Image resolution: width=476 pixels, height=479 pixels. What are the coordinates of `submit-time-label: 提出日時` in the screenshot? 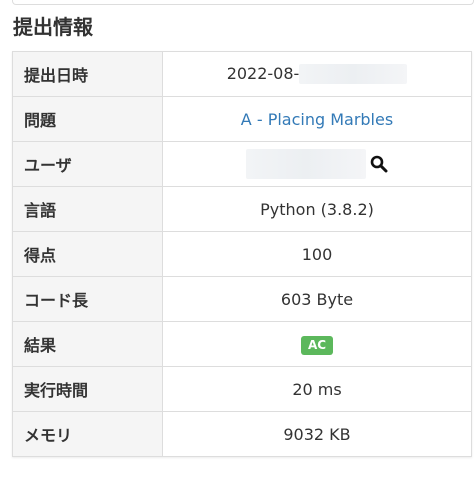 It's located at (87, 74).